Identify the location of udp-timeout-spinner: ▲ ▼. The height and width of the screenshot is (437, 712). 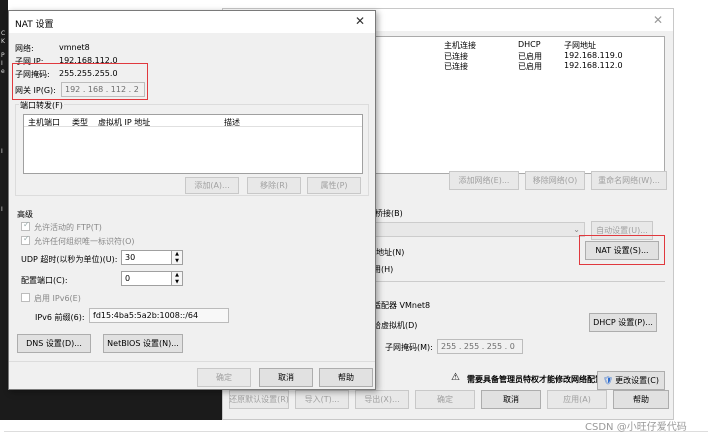
(177, 257).